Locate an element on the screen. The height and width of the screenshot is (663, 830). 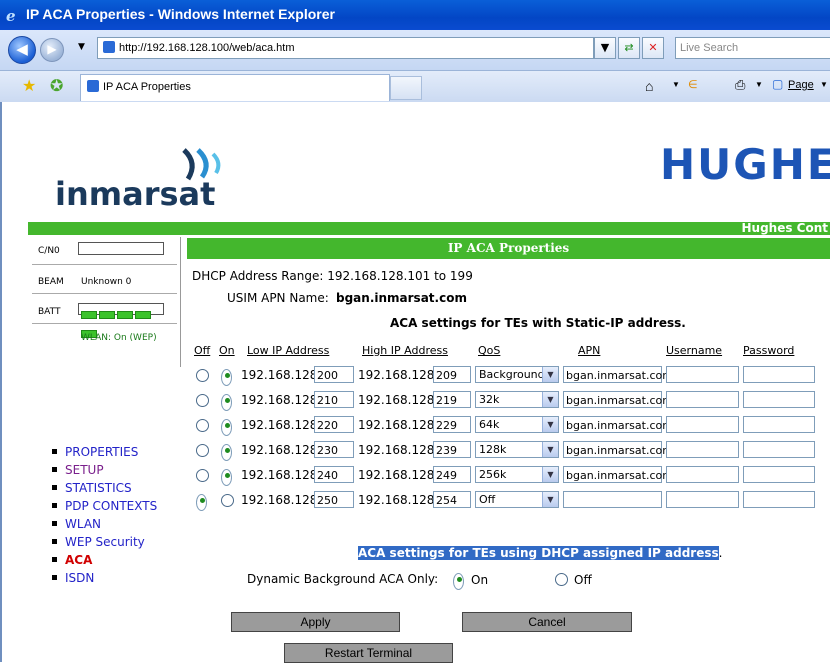
print-dropdown: ▼ is located at coordinates (759, 84).